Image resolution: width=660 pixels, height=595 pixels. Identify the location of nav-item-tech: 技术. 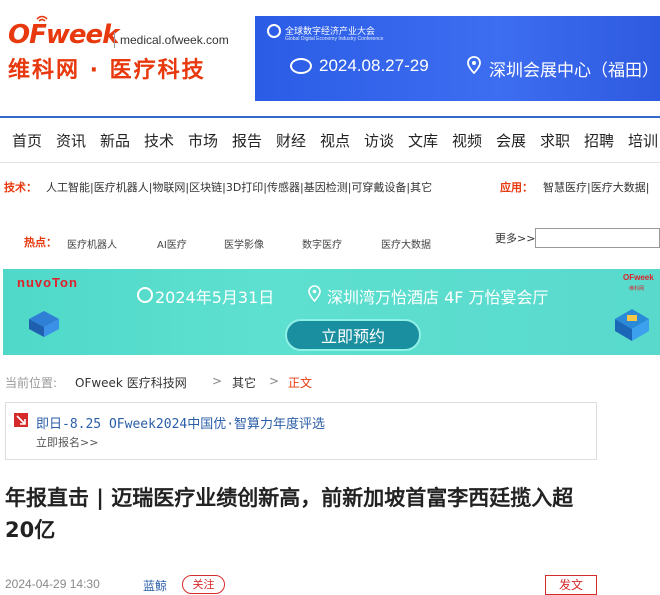
(159, 140).